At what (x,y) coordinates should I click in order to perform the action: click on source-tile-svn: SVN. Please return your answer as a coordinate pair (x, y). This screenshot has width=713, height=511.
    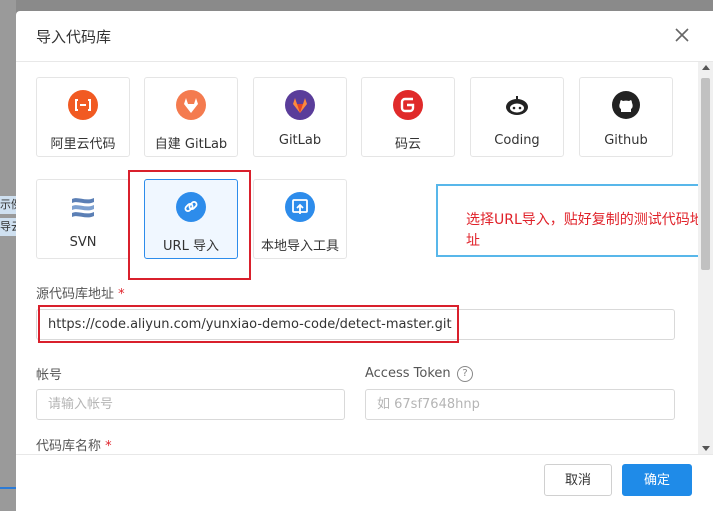
    Looking at the image, I should click on (83, 219).